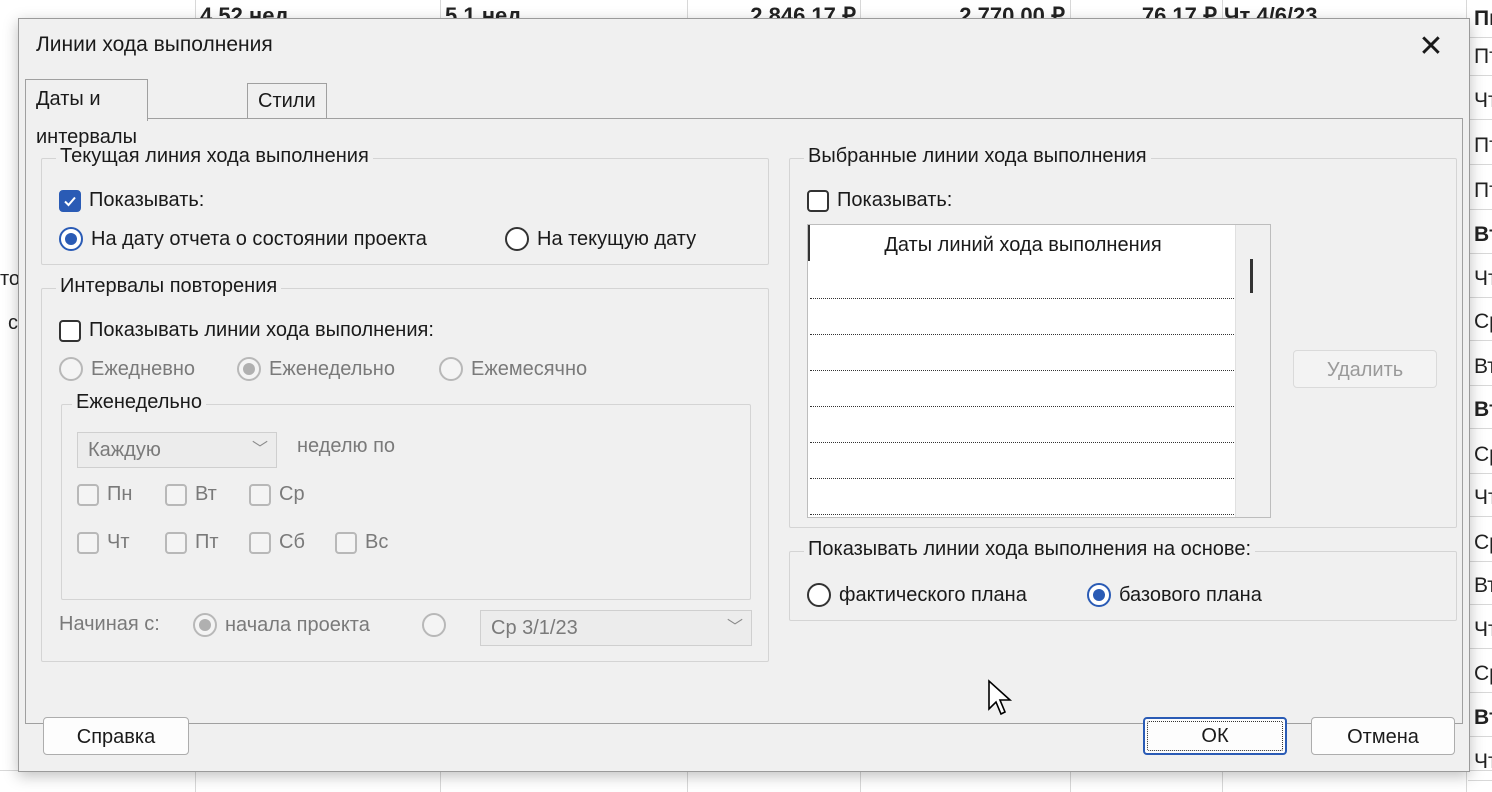 The width and height of the screenshot is (1492, 792). Describe the element at coordinates (744, 47) in the screenshot. I see `title-bar: Линии хода выполнения ✕` at that location.